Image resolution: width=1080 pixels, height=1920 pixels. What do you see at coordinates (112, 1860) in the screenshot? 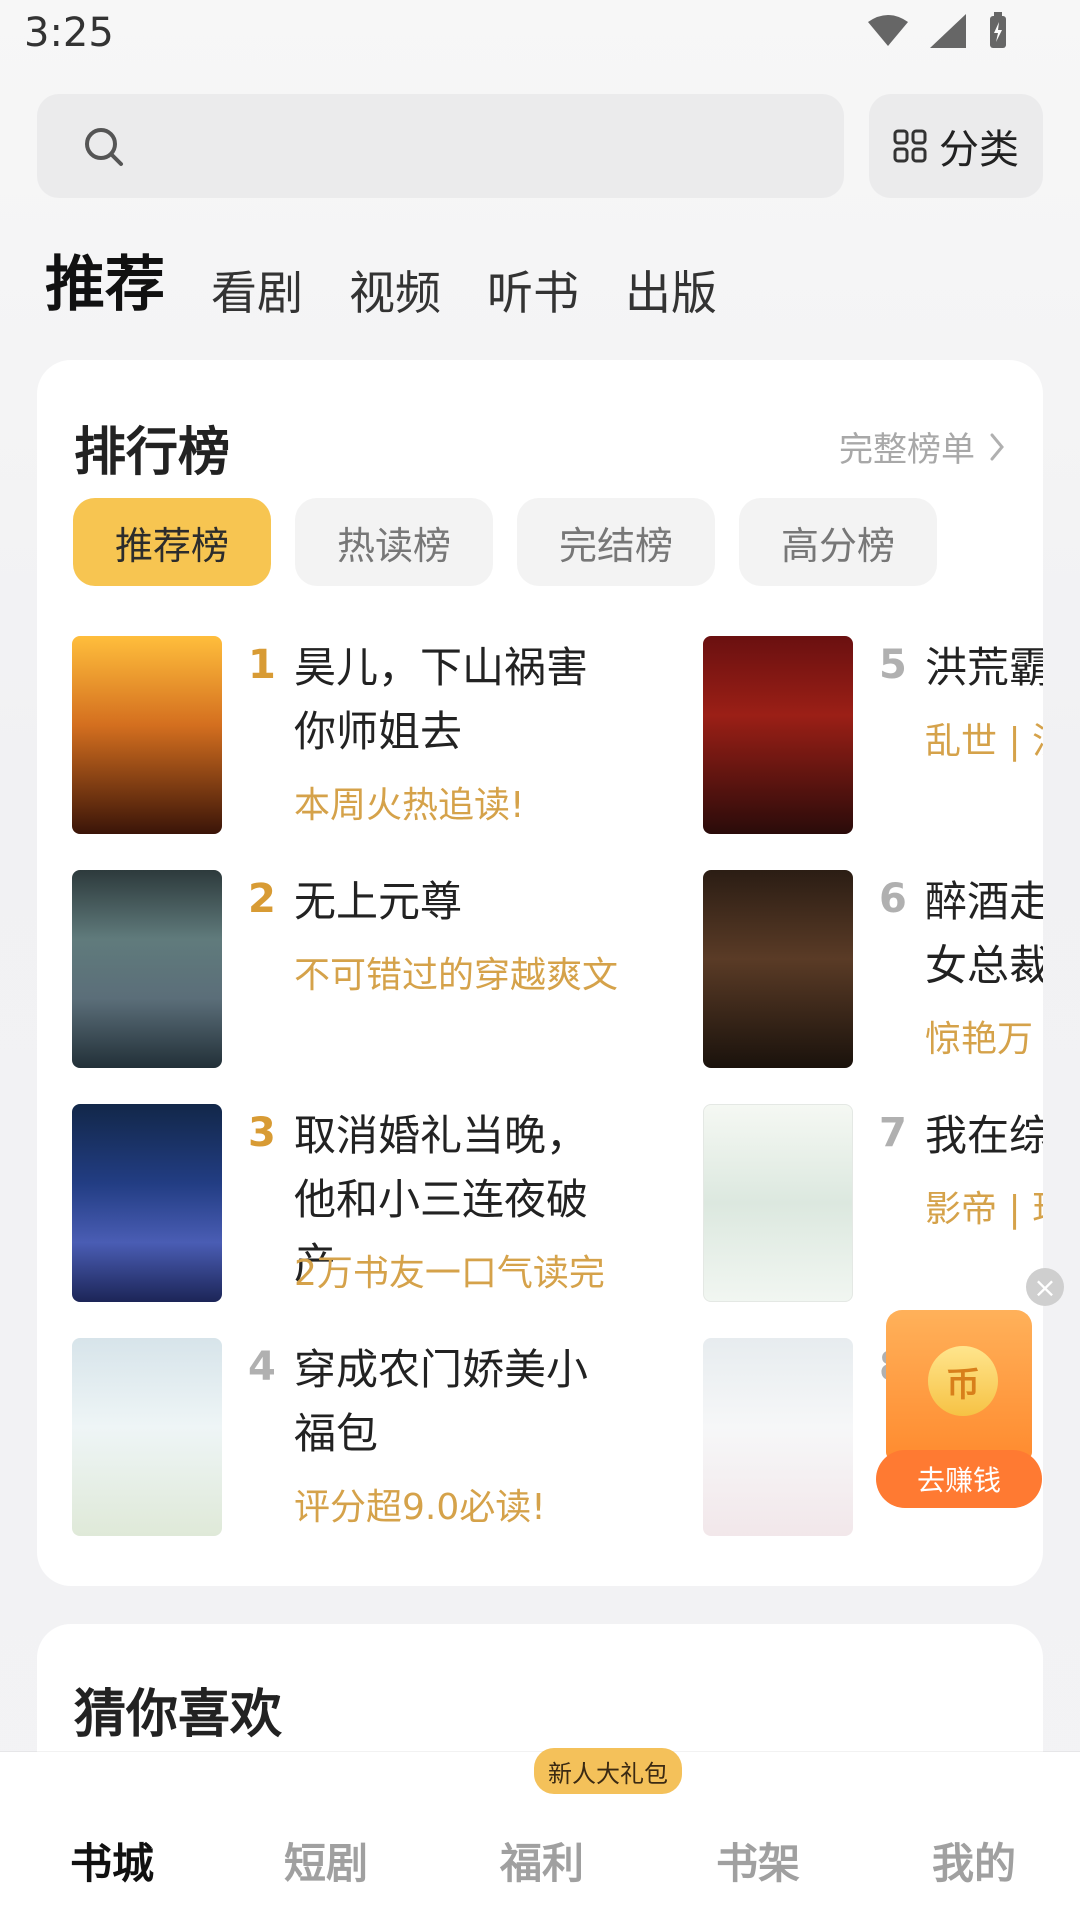
I see `nav-bookstore: 书城` at bounding box center [112, 1860].